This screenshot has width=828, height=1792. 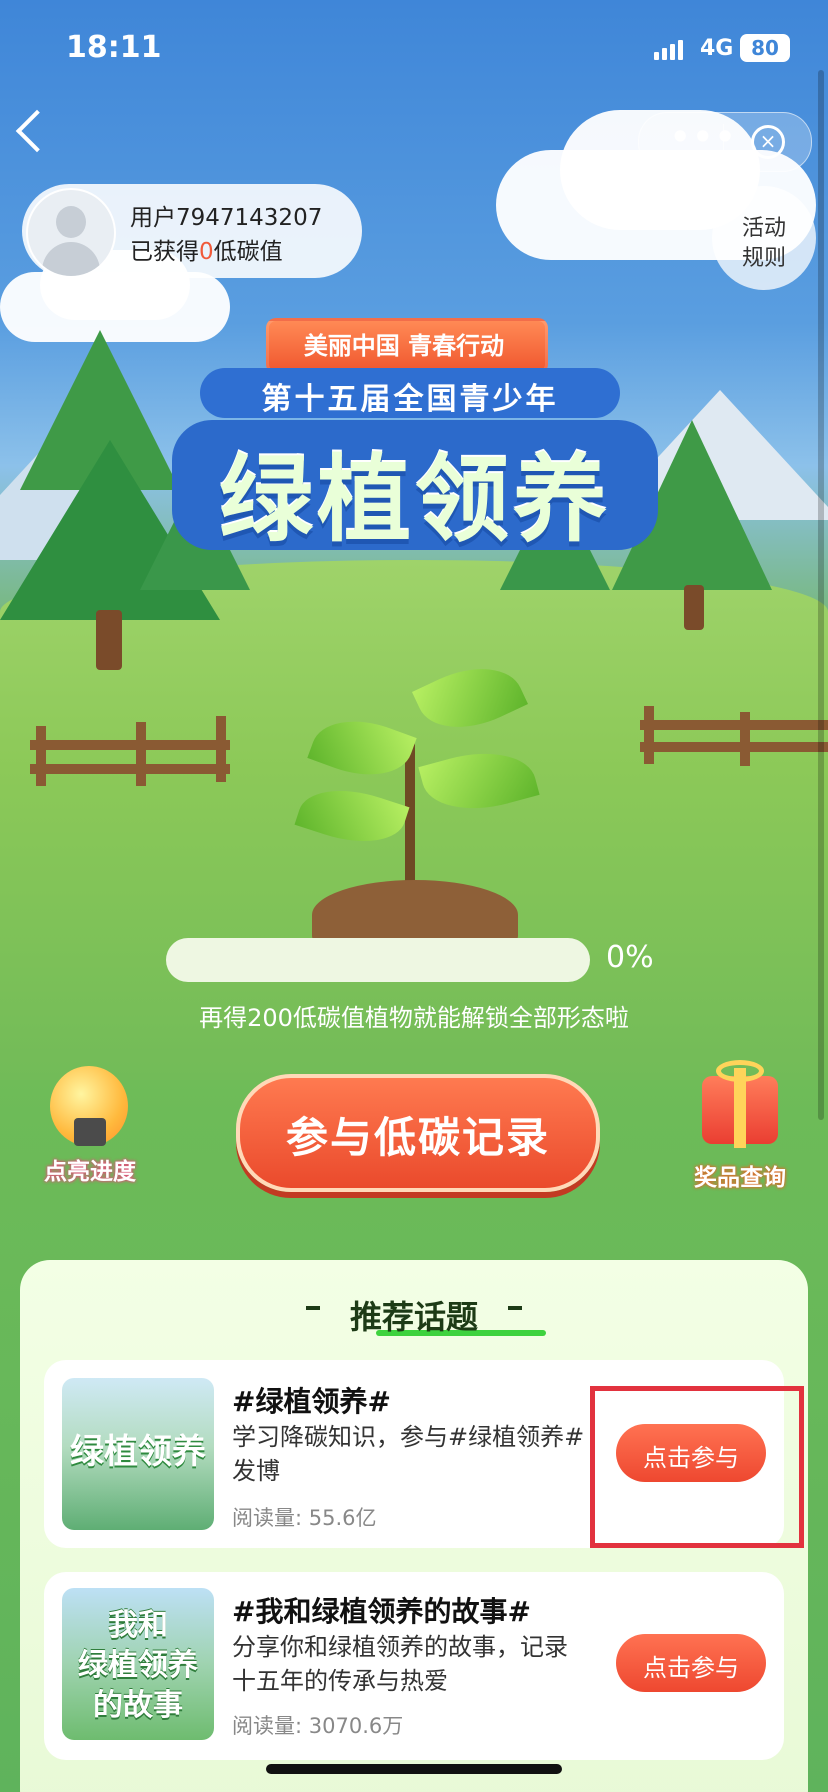 I want to click on topic-thumbnail-text: 绿植领养, so click(x=138, y=1452).